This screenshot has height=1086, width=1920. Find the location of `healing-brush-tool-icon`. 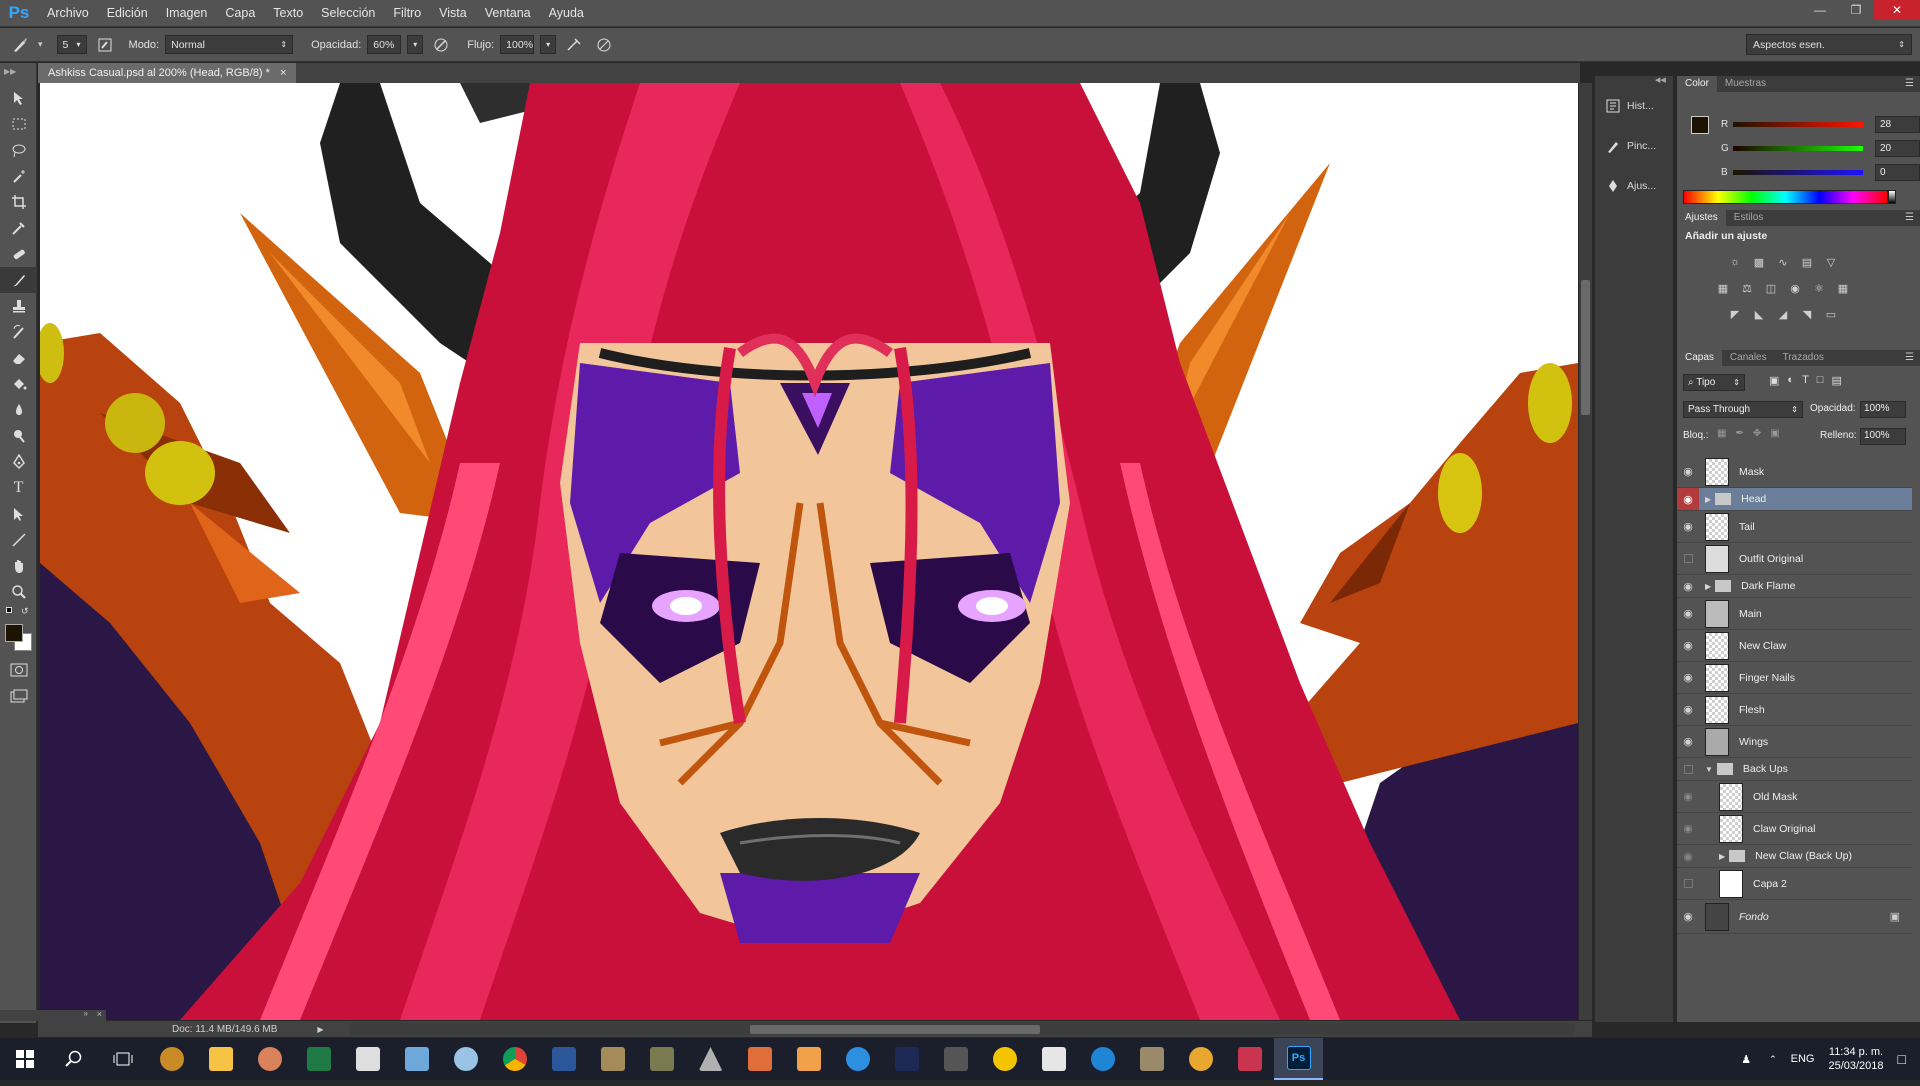

healing-brush-tool-icon is located at coordinates (18, 254).